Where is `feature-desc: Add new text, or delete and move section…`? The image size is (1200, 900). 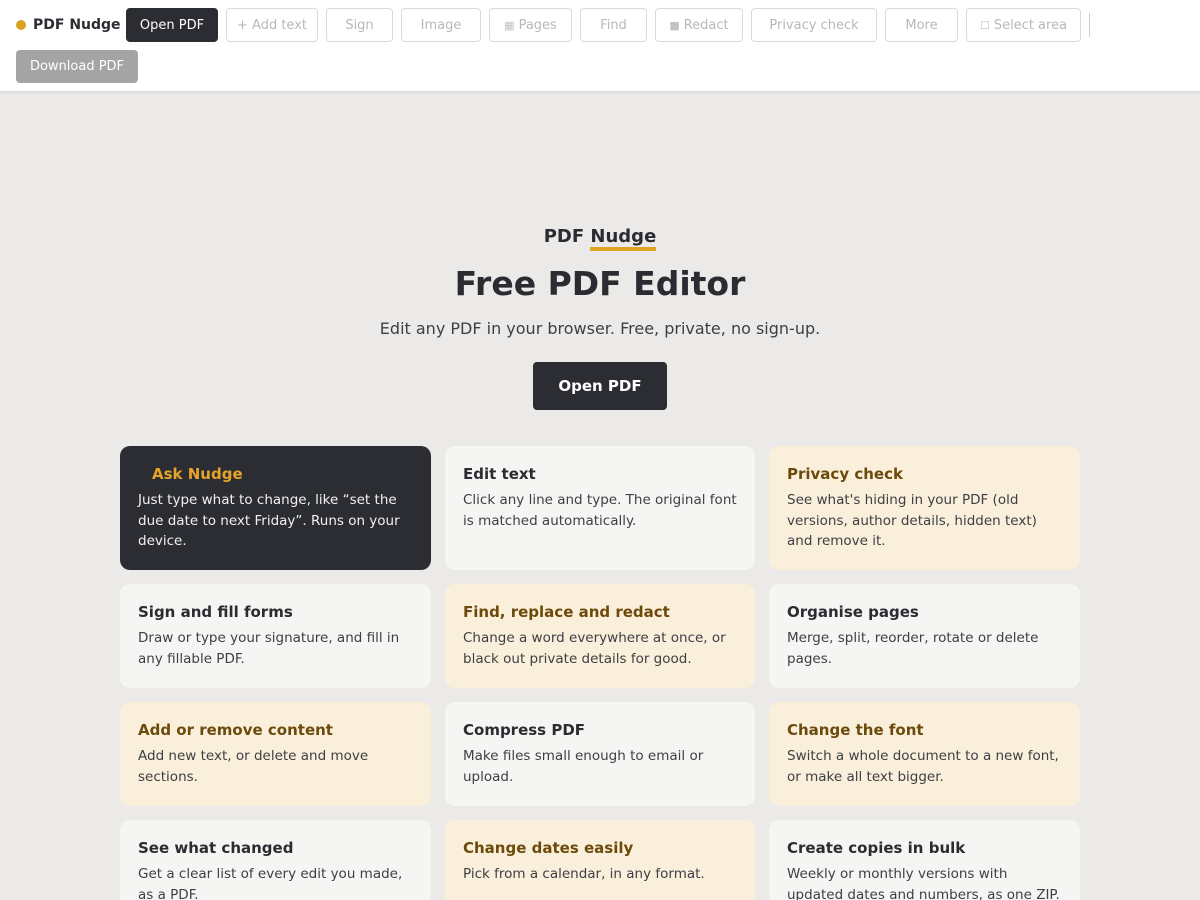 feature-desc: Add new text, or delete and move section… is located at coordinates (253, 766).